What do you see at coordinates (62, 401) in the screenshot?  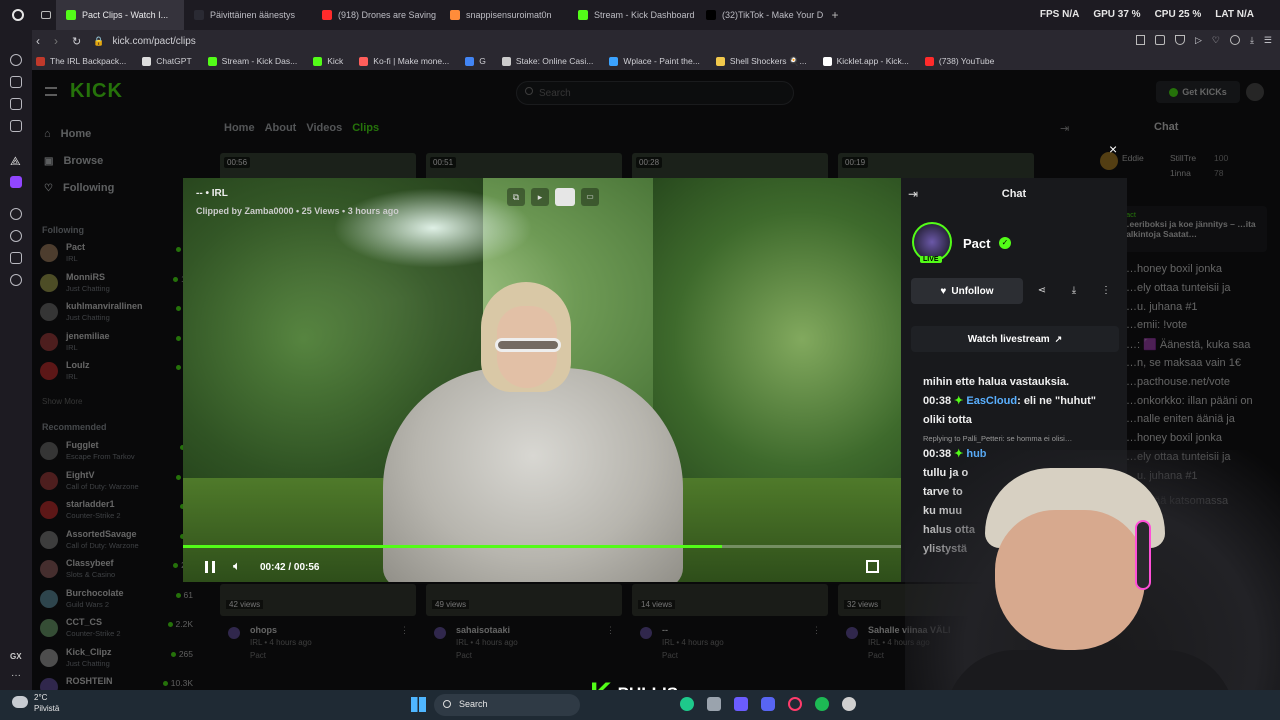 I see `show-more-link: Show More` at bounding box center [62, 401].